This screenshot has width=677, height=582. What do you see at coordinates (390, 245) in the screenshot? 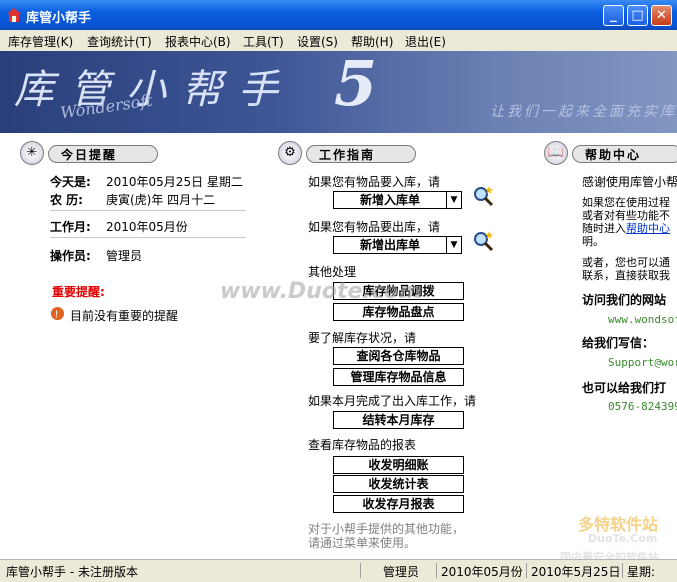
I see `new-outbound-button: 新增出库单` at bounding box center [390, 245].